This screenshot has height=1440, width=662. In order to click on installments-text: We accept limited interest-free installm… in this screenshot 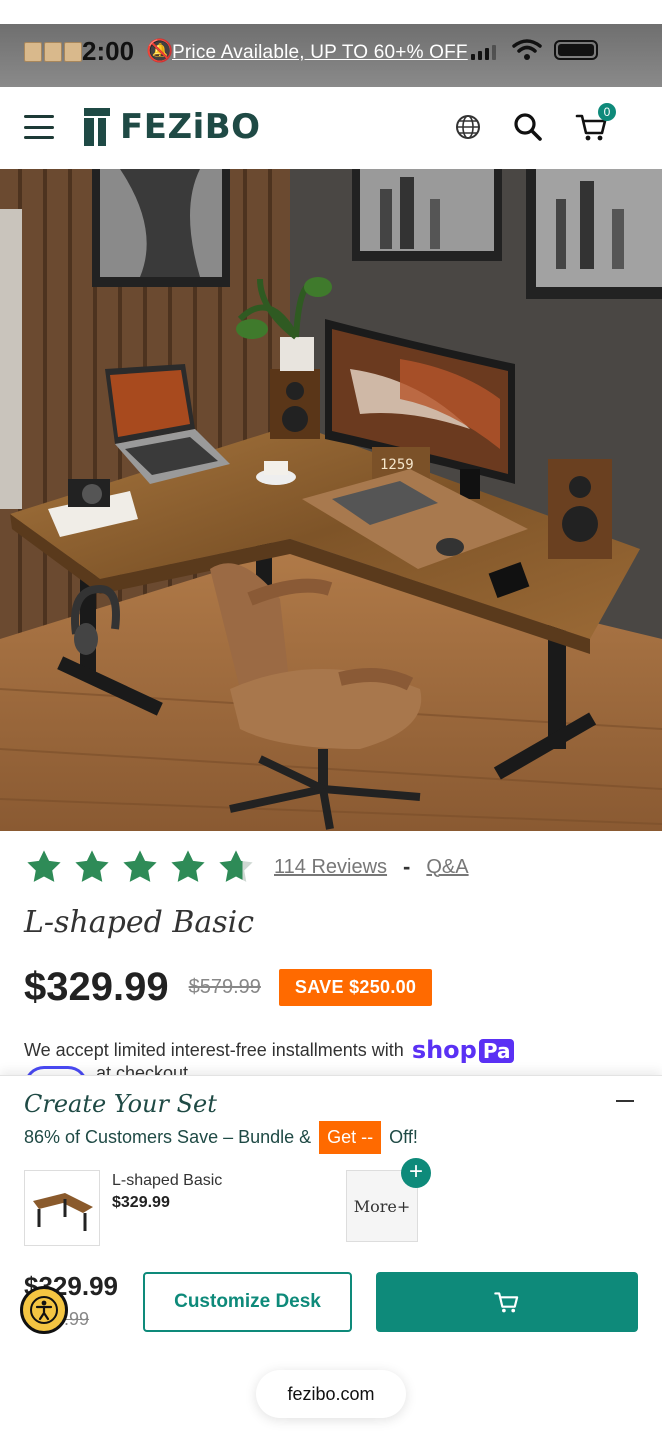, I will do `click(214, 1049)`.